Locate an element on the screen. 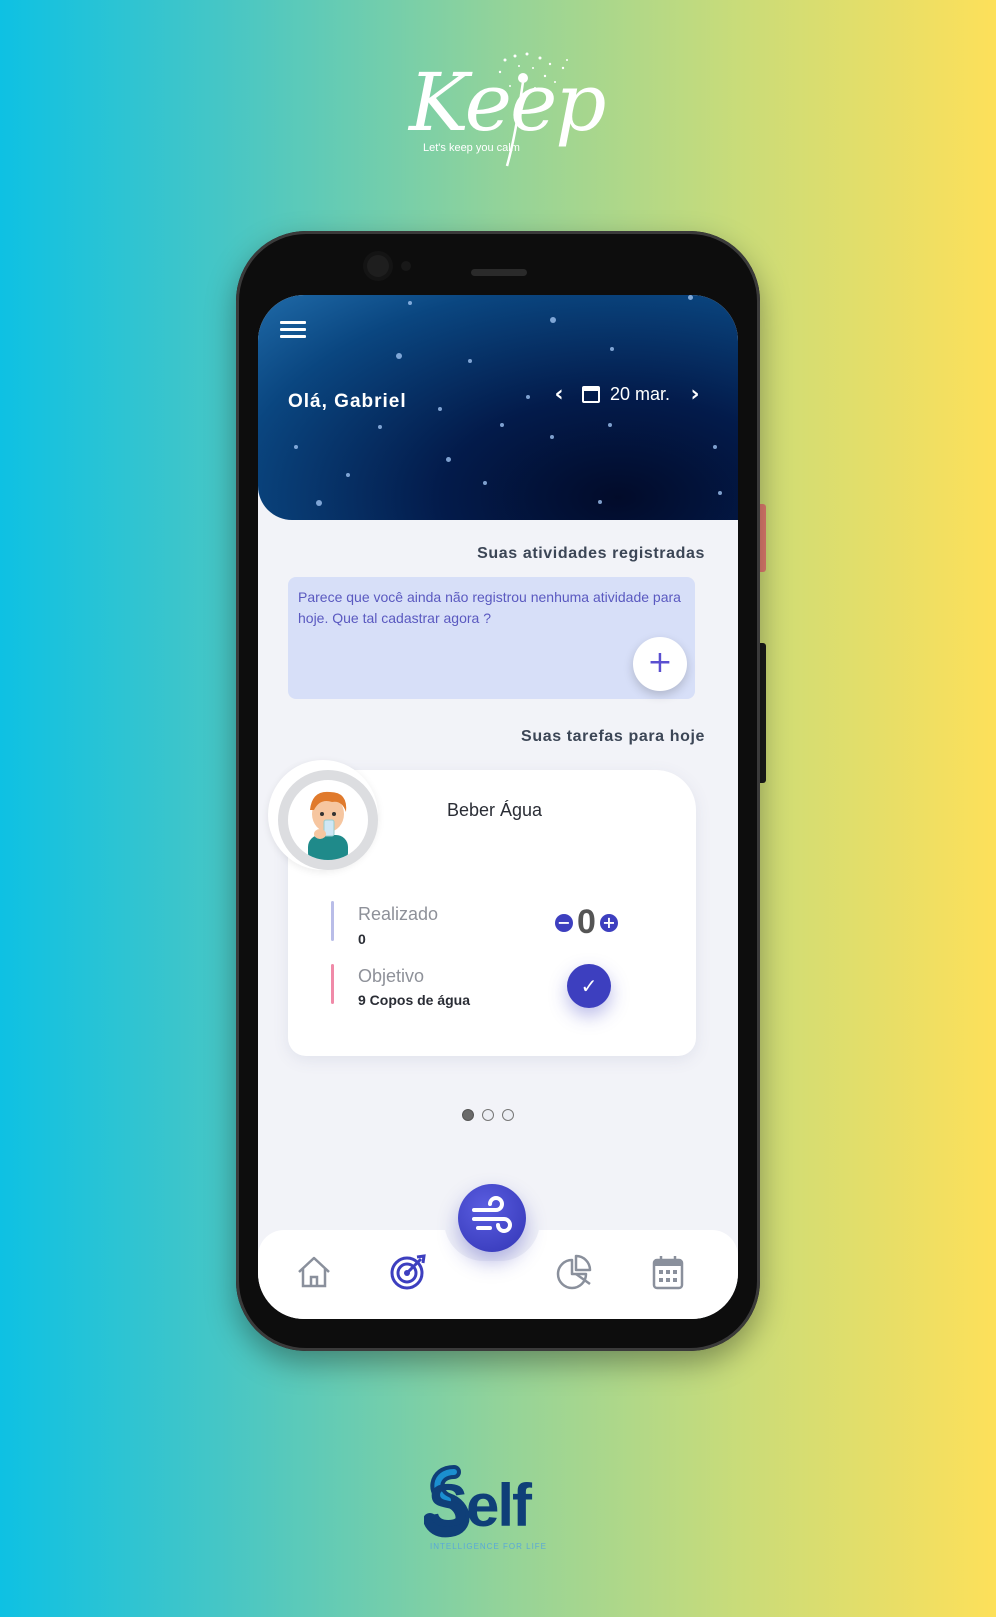 This screenshot has height=1617, width=996. hamburger-menu-icon is located at coordinates (293, 329).